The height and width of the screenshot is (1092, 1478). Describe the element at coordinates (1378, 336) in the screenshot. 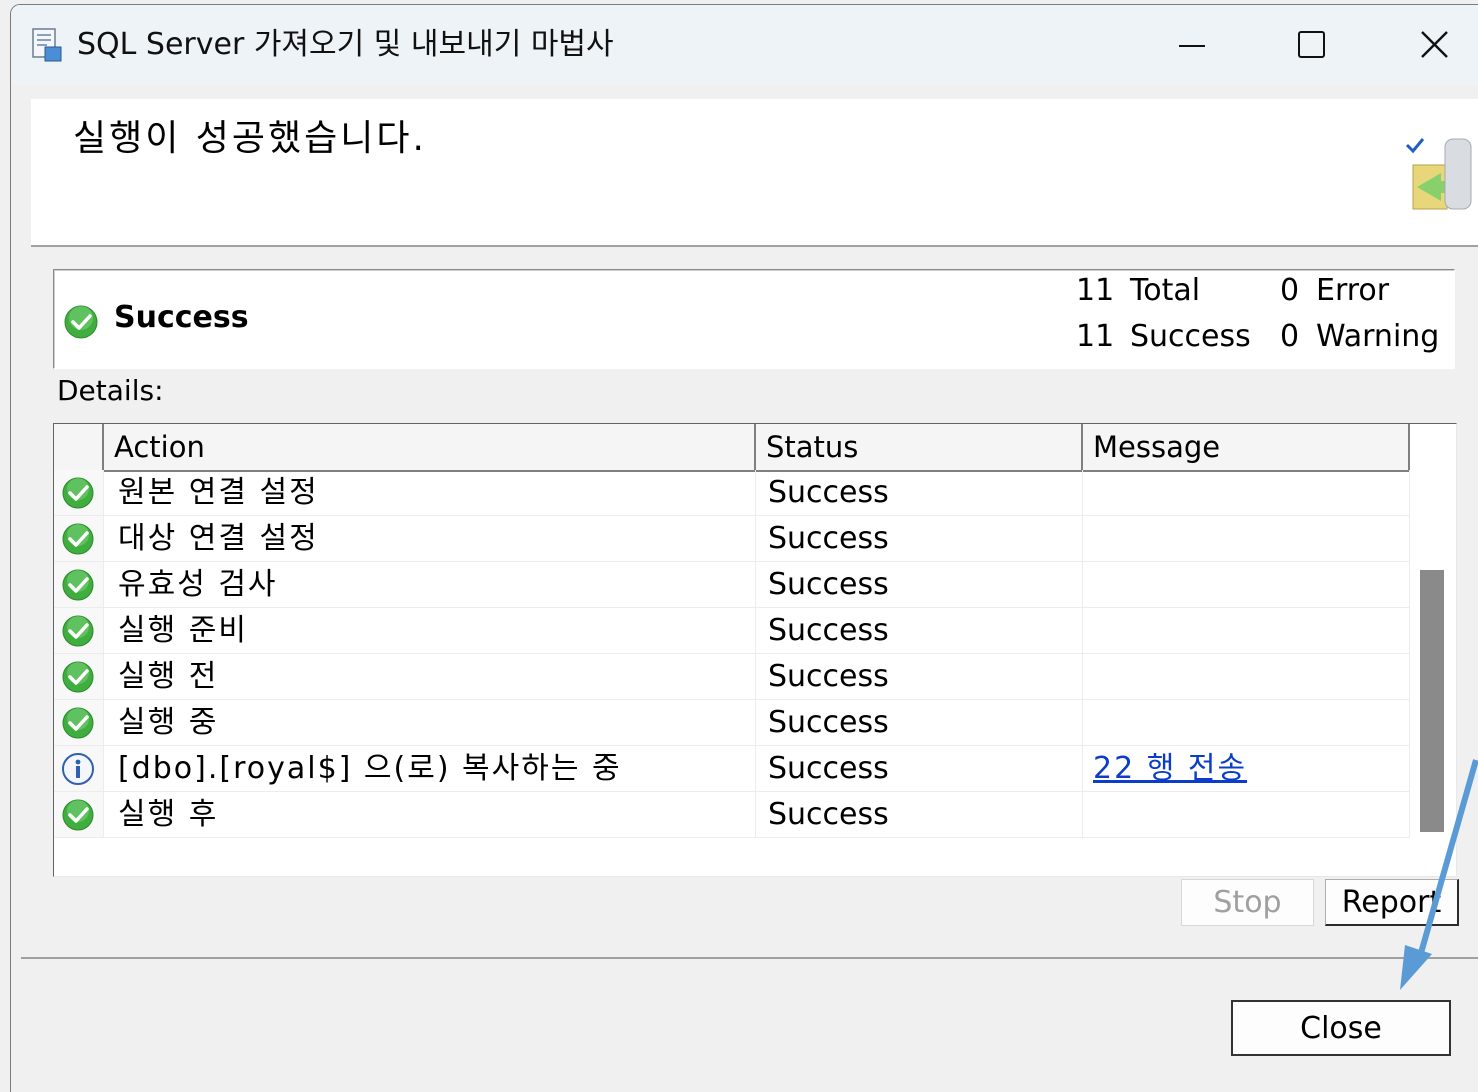

I see `warning-label: Warning` at that location.